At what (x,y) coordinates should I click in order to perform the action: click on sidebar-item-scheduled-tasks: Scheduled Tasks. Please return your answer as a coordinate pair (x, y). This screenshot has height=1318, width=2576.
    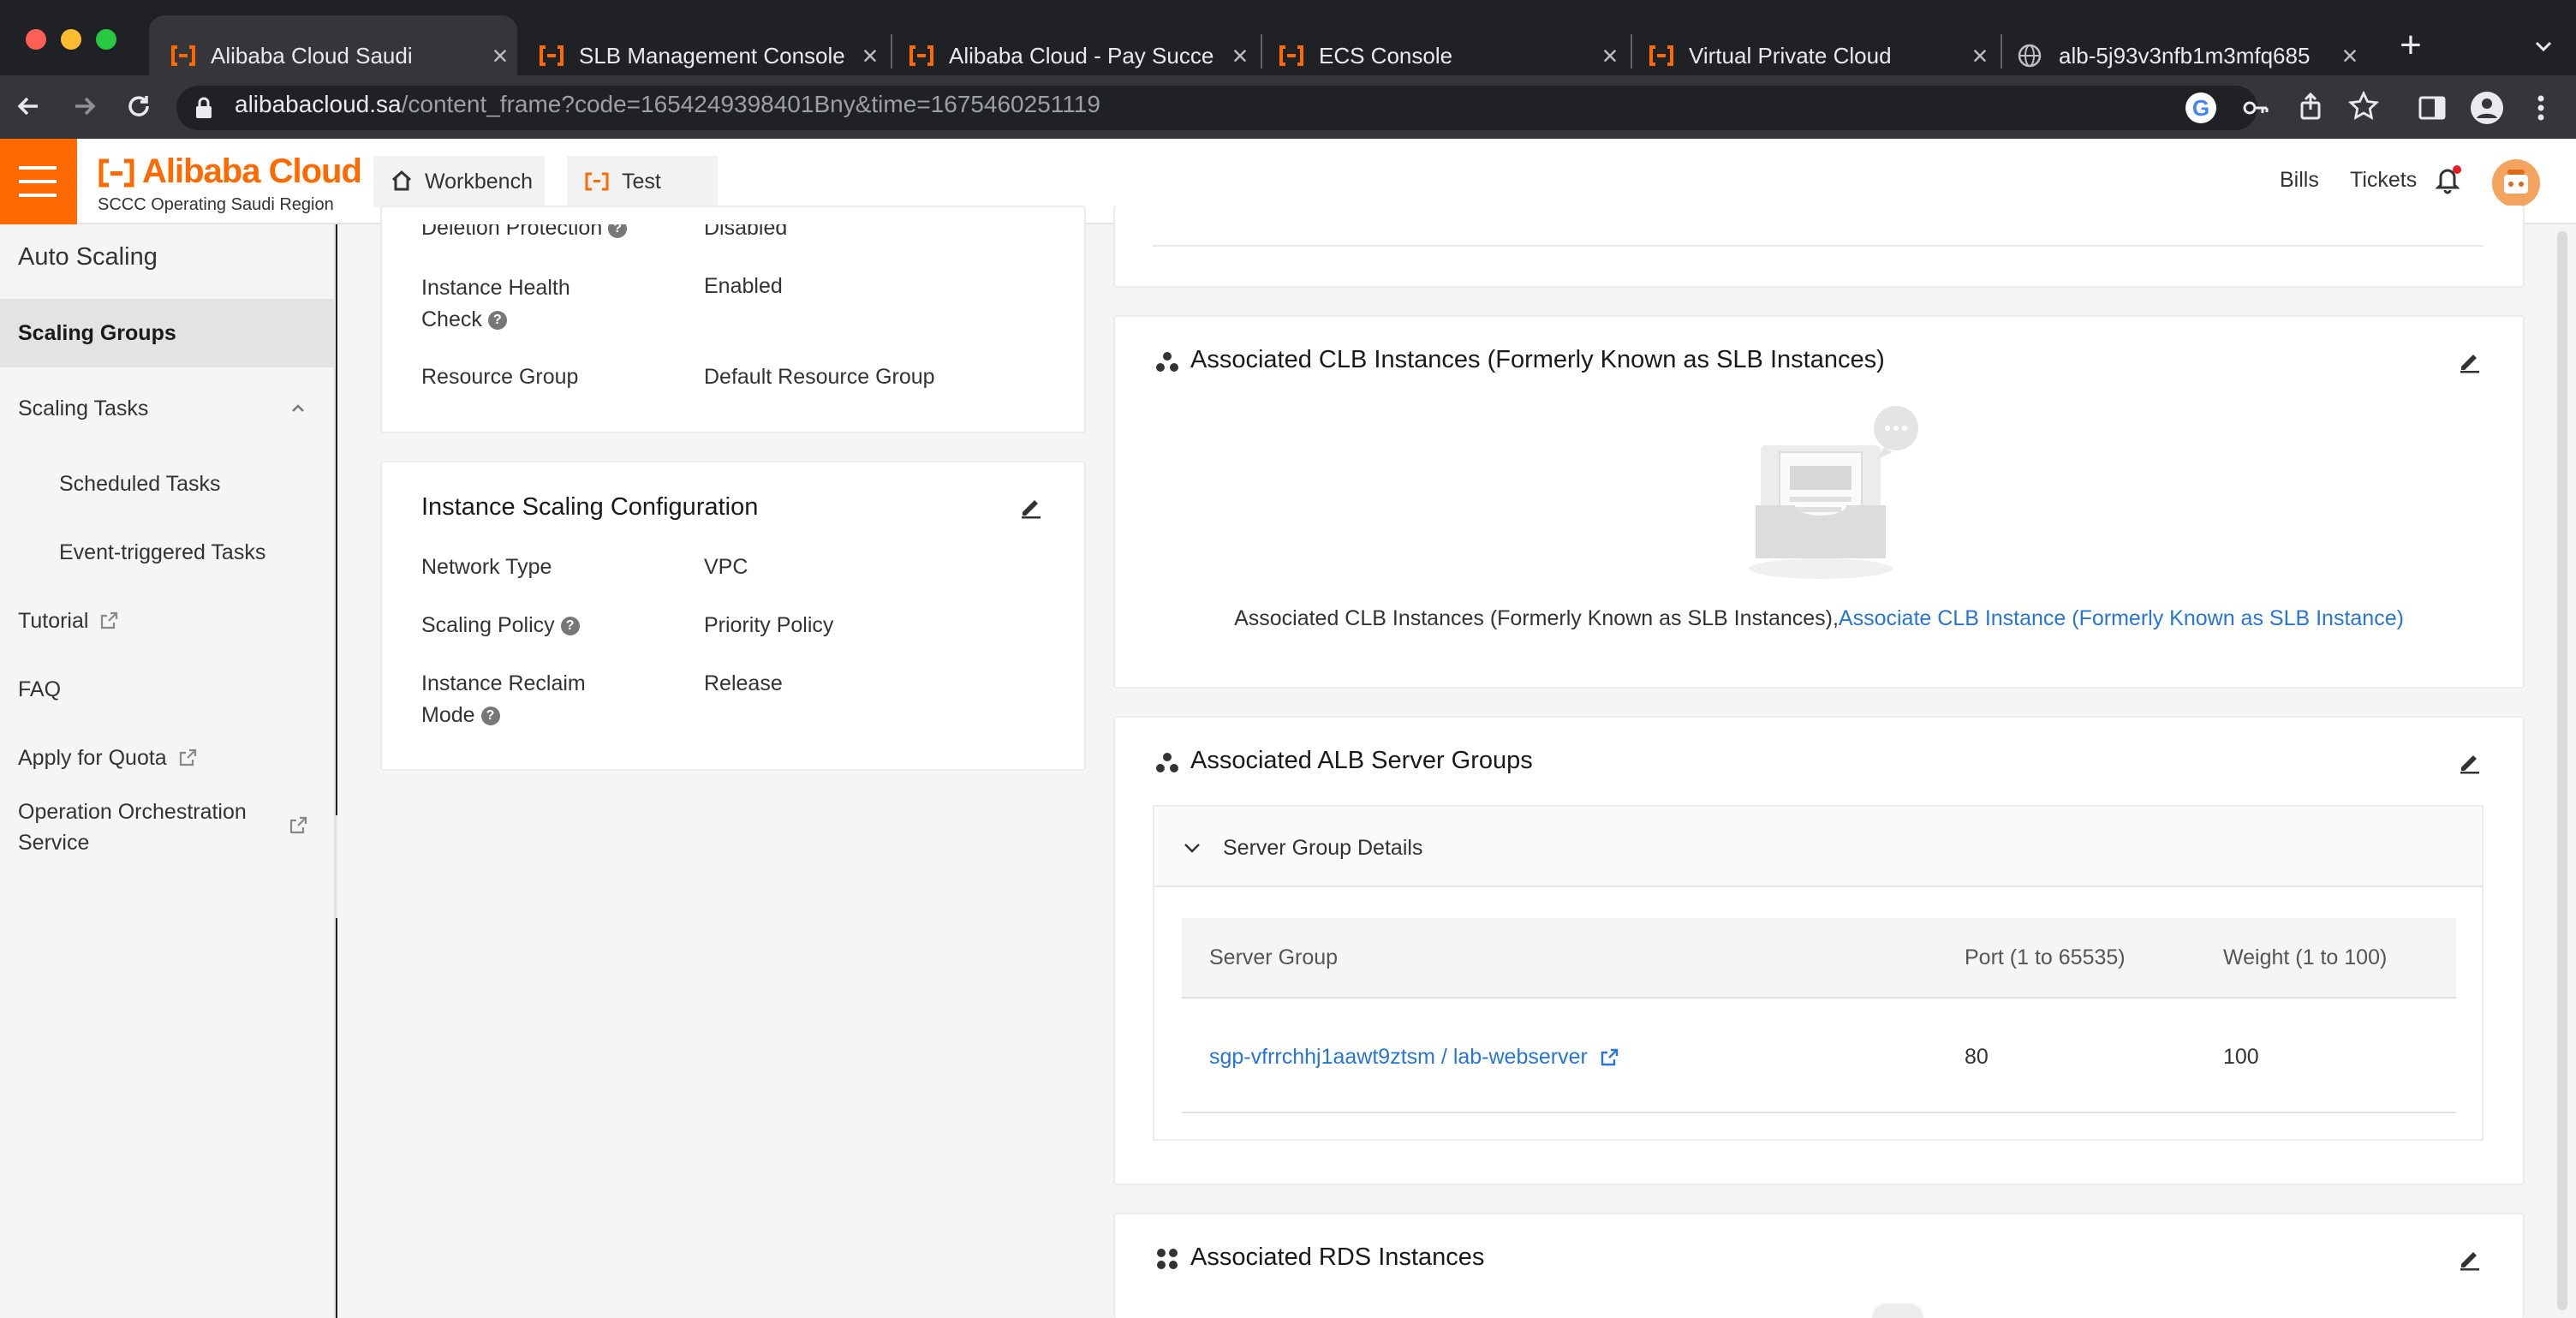
    Looking at the image, I should click on (168, 484).